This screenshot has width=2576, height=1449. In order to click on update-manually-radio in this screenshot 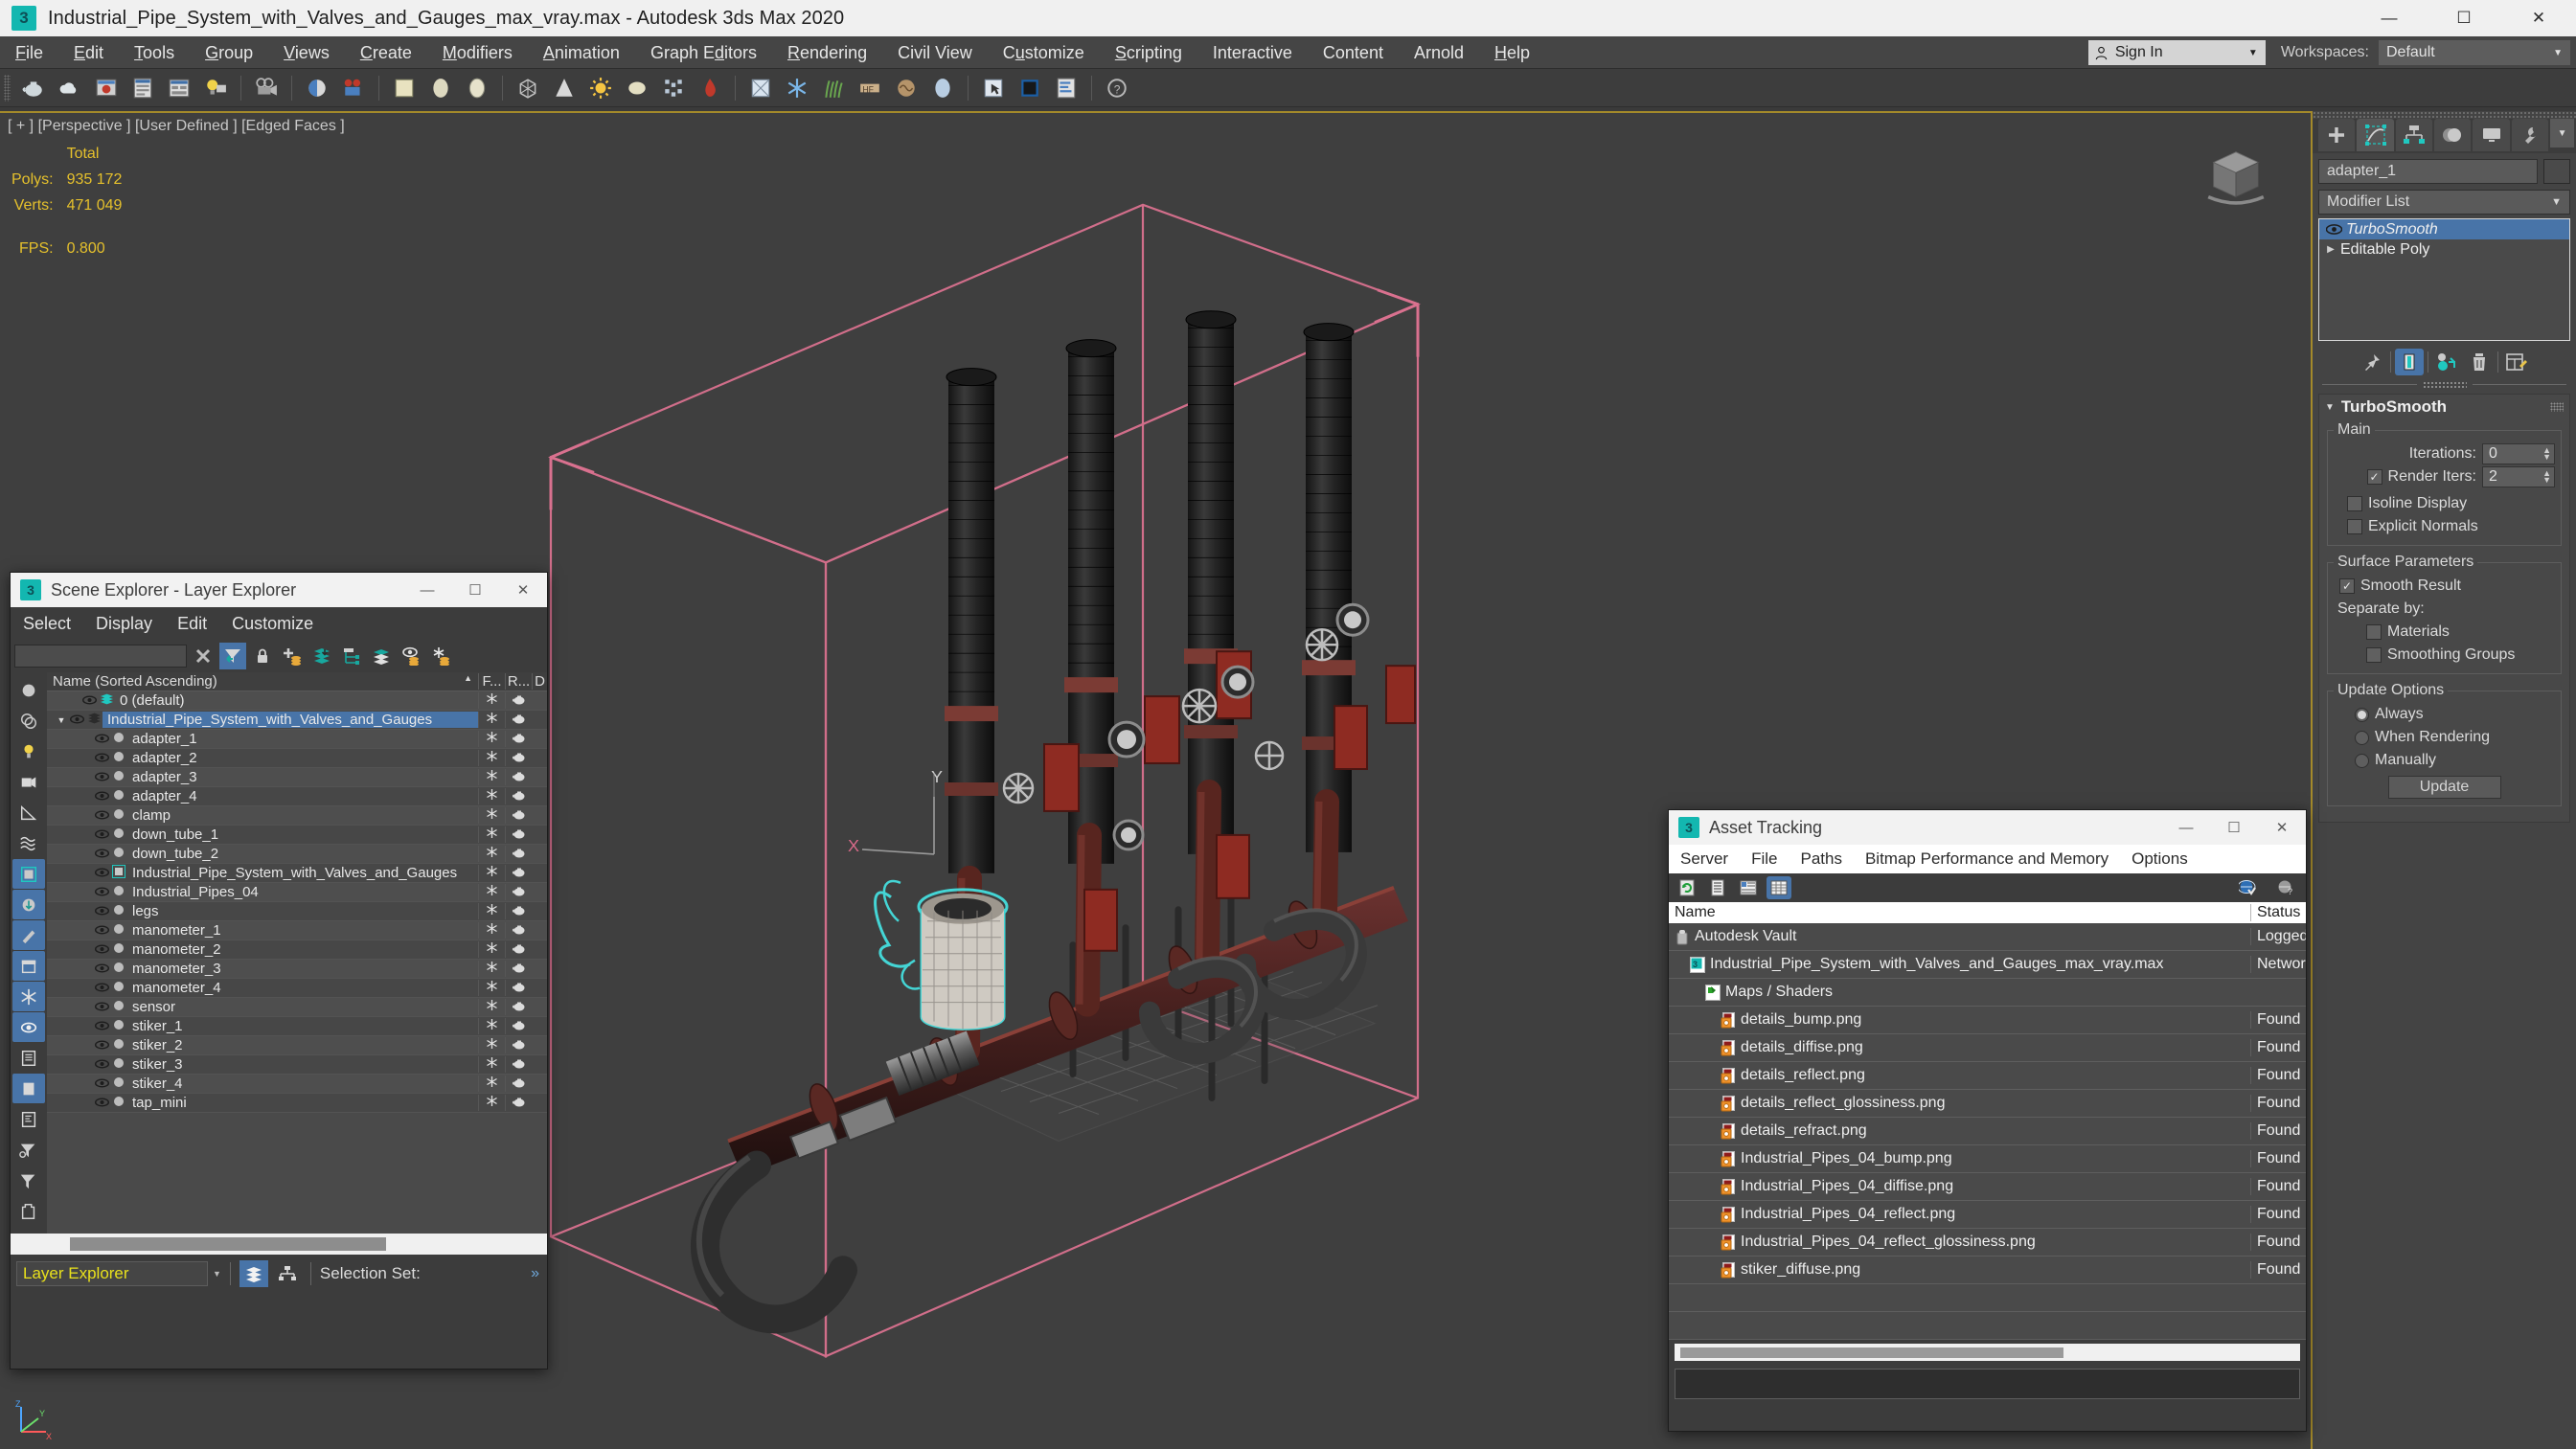, I will do `click(2362, 760)`.